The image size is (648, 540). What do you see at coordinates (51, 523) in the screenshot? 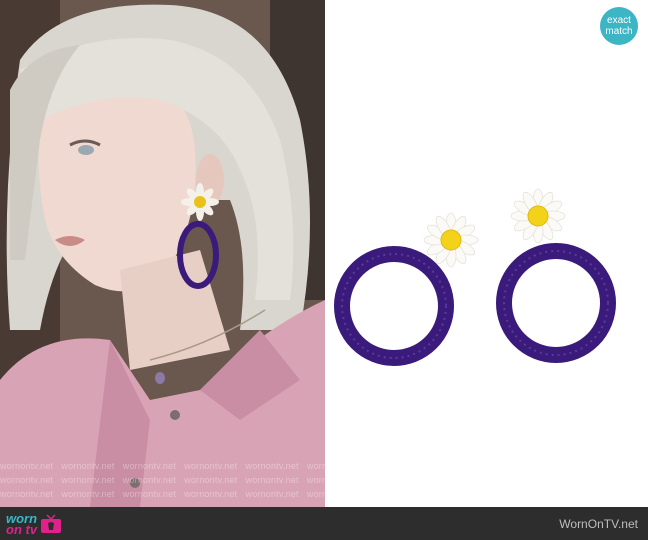
I see `tv-icon` at bounding box center [51, 523].